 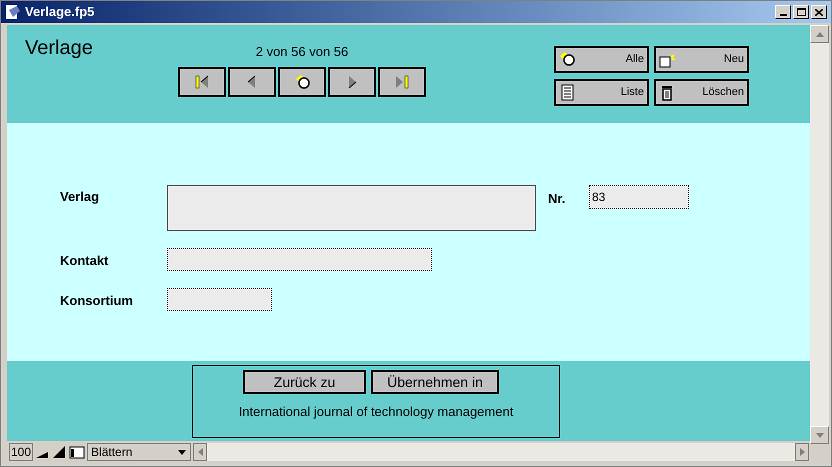 I want to click on scroll-right-icon, so click(x=802, y=452).